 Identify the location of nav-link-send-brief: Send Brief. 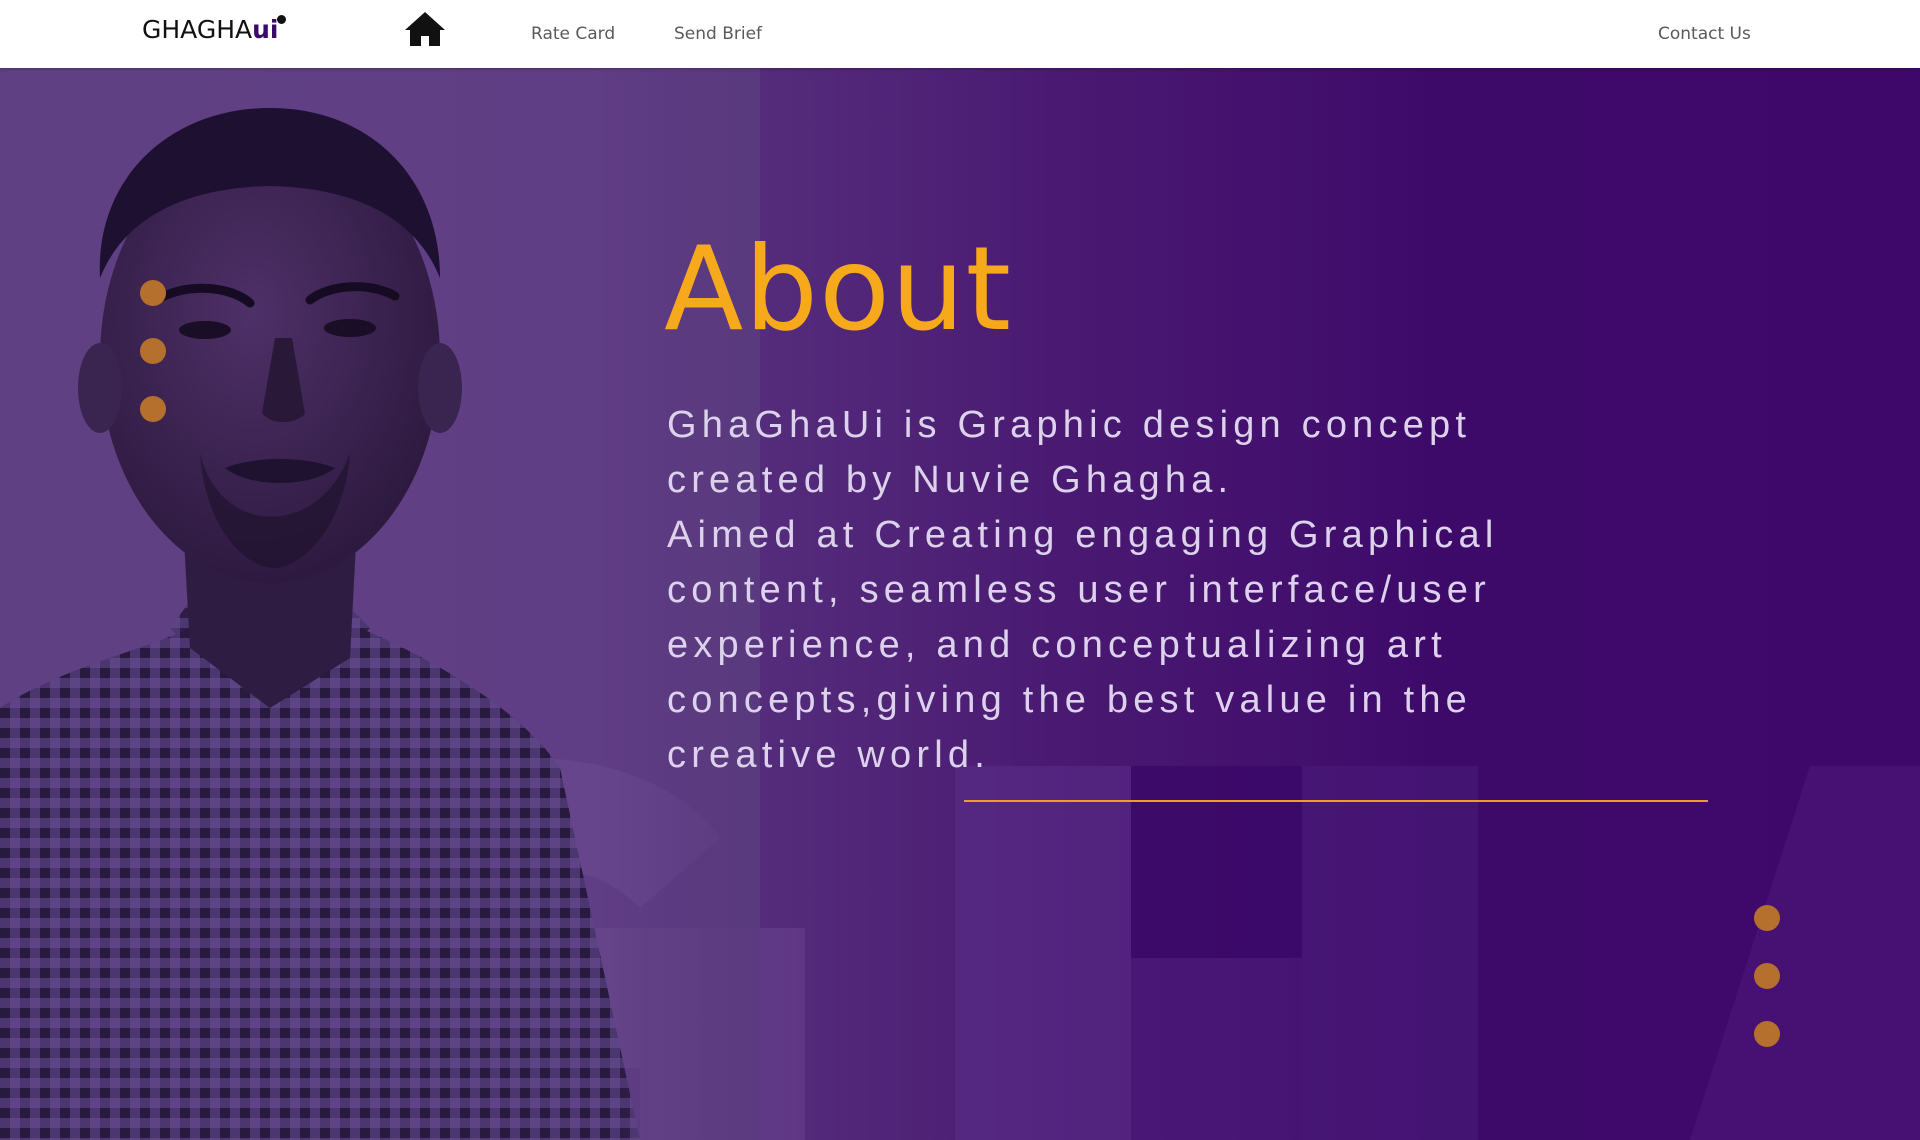
(718, 34).